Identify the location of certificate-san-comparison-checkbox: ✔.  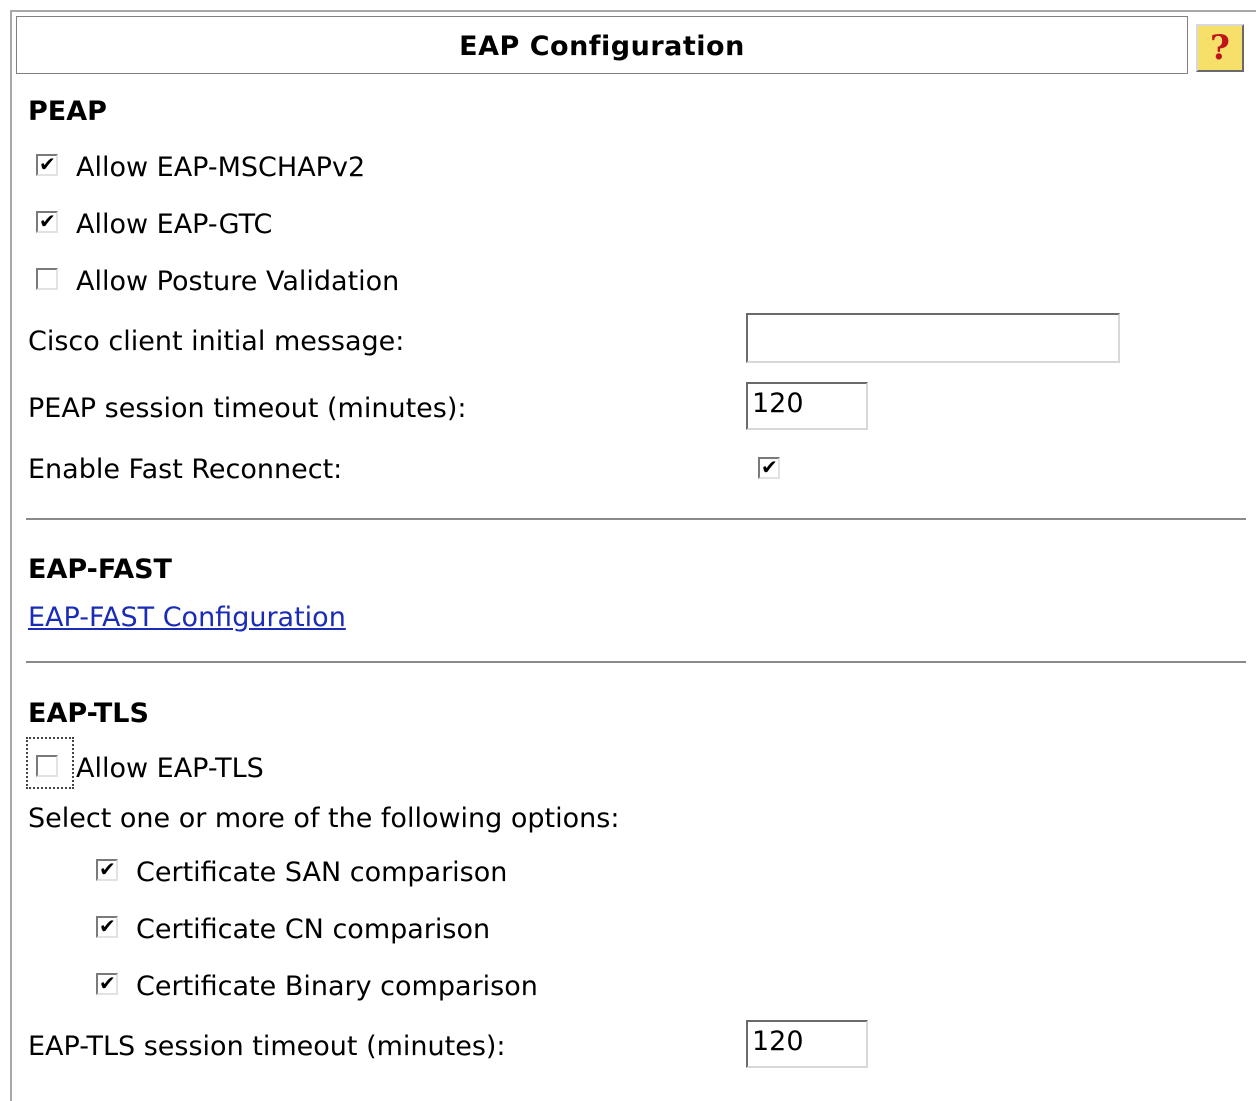
(107, 869).